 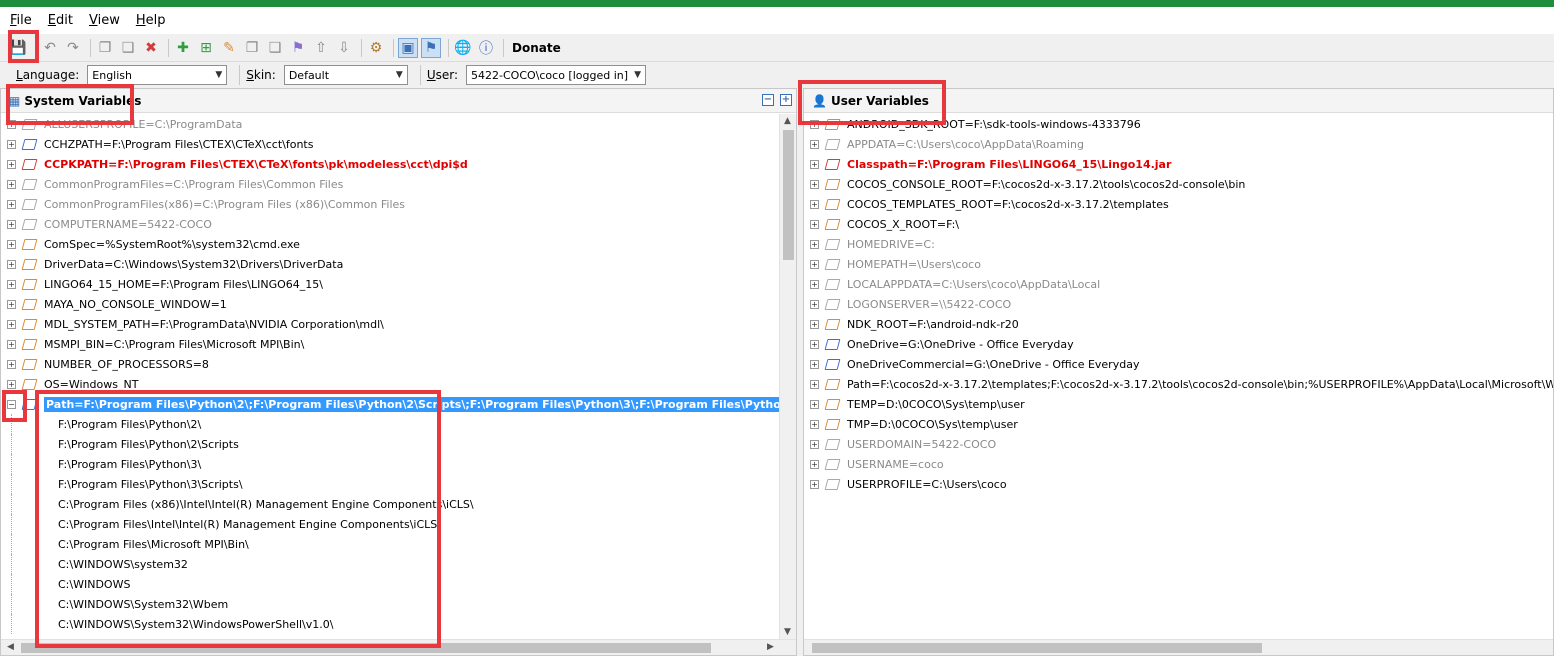 I want to click on variable-row: + OS=Windows_NT, so click(x=398, y=384).